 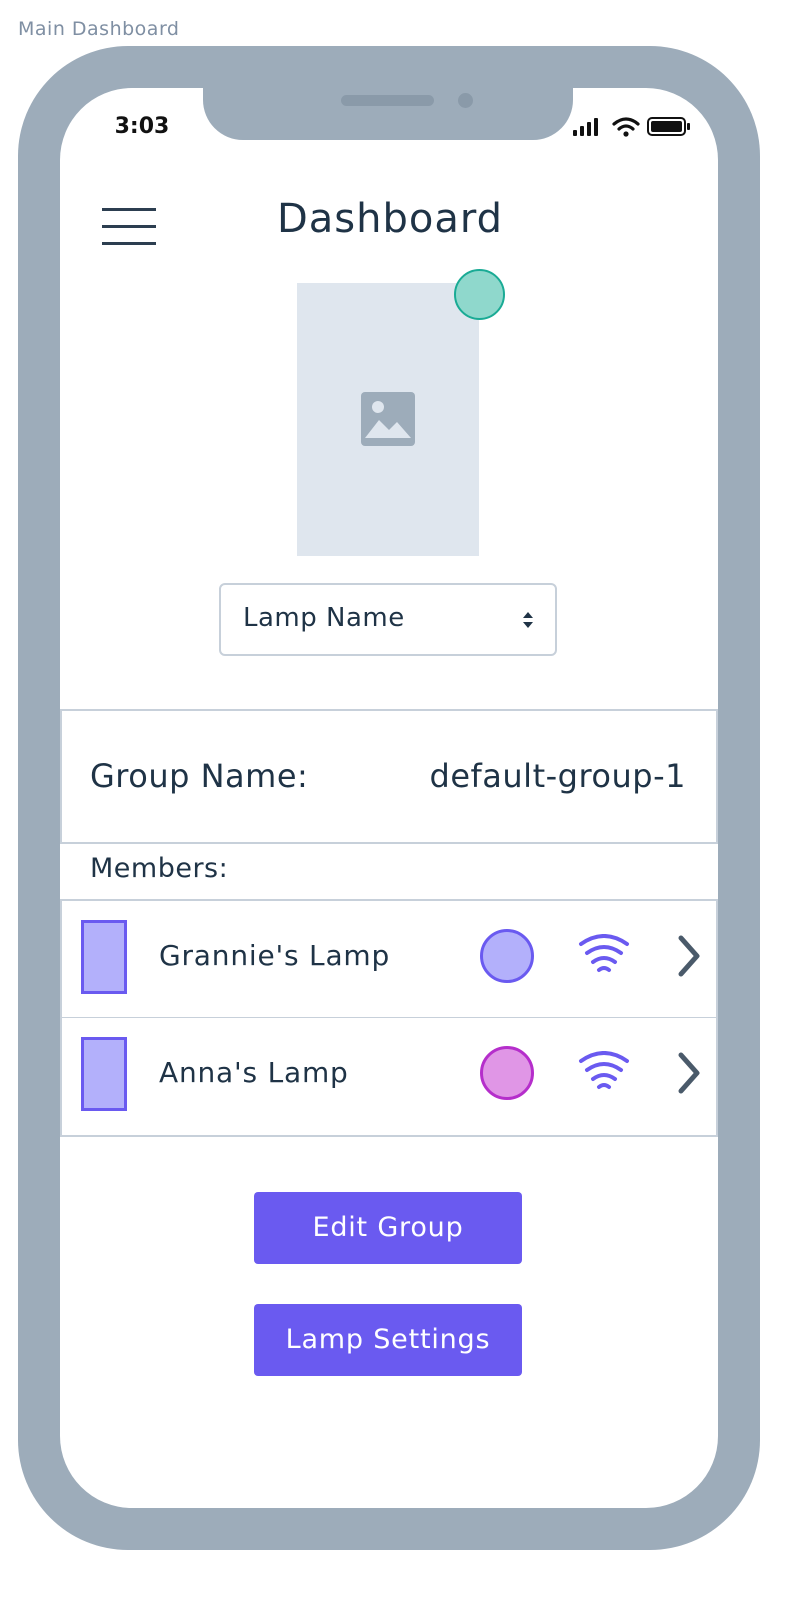 What do you see at coordinates (668, 126) in the screenshot?
I see `battery-icon` at bounding box center [668, 126].